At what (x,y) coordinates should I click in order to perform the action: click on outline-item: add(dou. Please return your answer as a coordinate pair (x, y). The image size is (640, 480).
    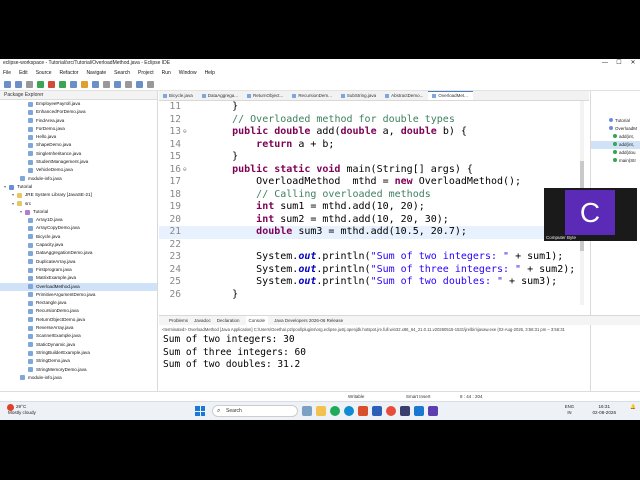
    Looking at the image, I should click on (615, 153).